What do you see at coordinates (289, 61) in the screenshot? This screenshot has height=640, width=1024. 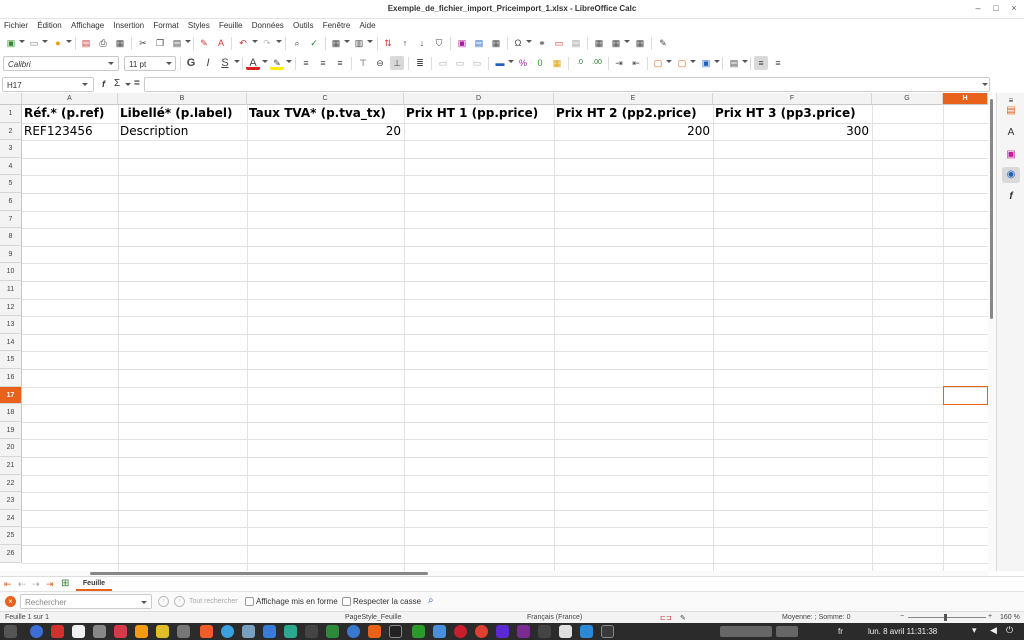 I see `highlight-dropdown-icon` at bounding box center [289, 61].